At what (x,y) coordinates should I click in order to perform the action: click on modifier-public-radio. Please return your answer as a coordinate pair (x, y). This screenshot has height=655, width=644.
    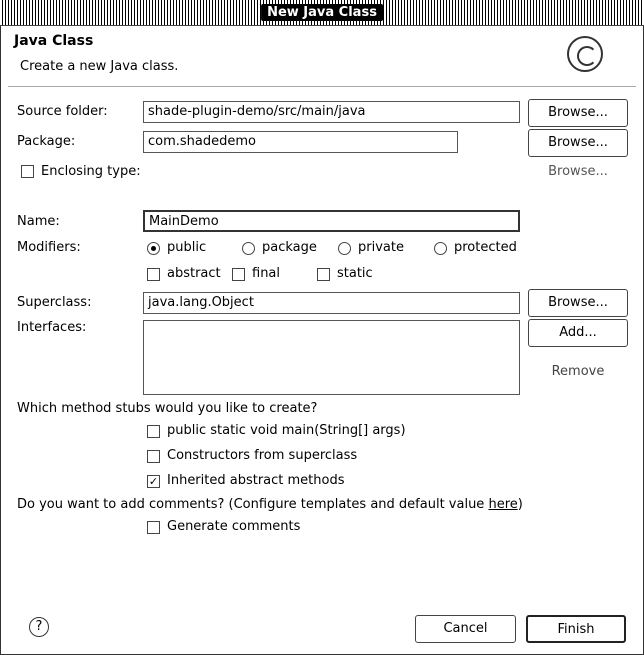
    Looking at the image, I should click on (153, 248).